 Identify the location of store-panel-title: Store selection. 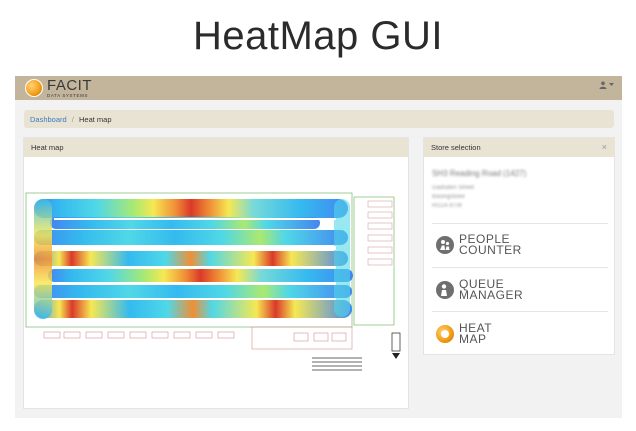
(456, 147).